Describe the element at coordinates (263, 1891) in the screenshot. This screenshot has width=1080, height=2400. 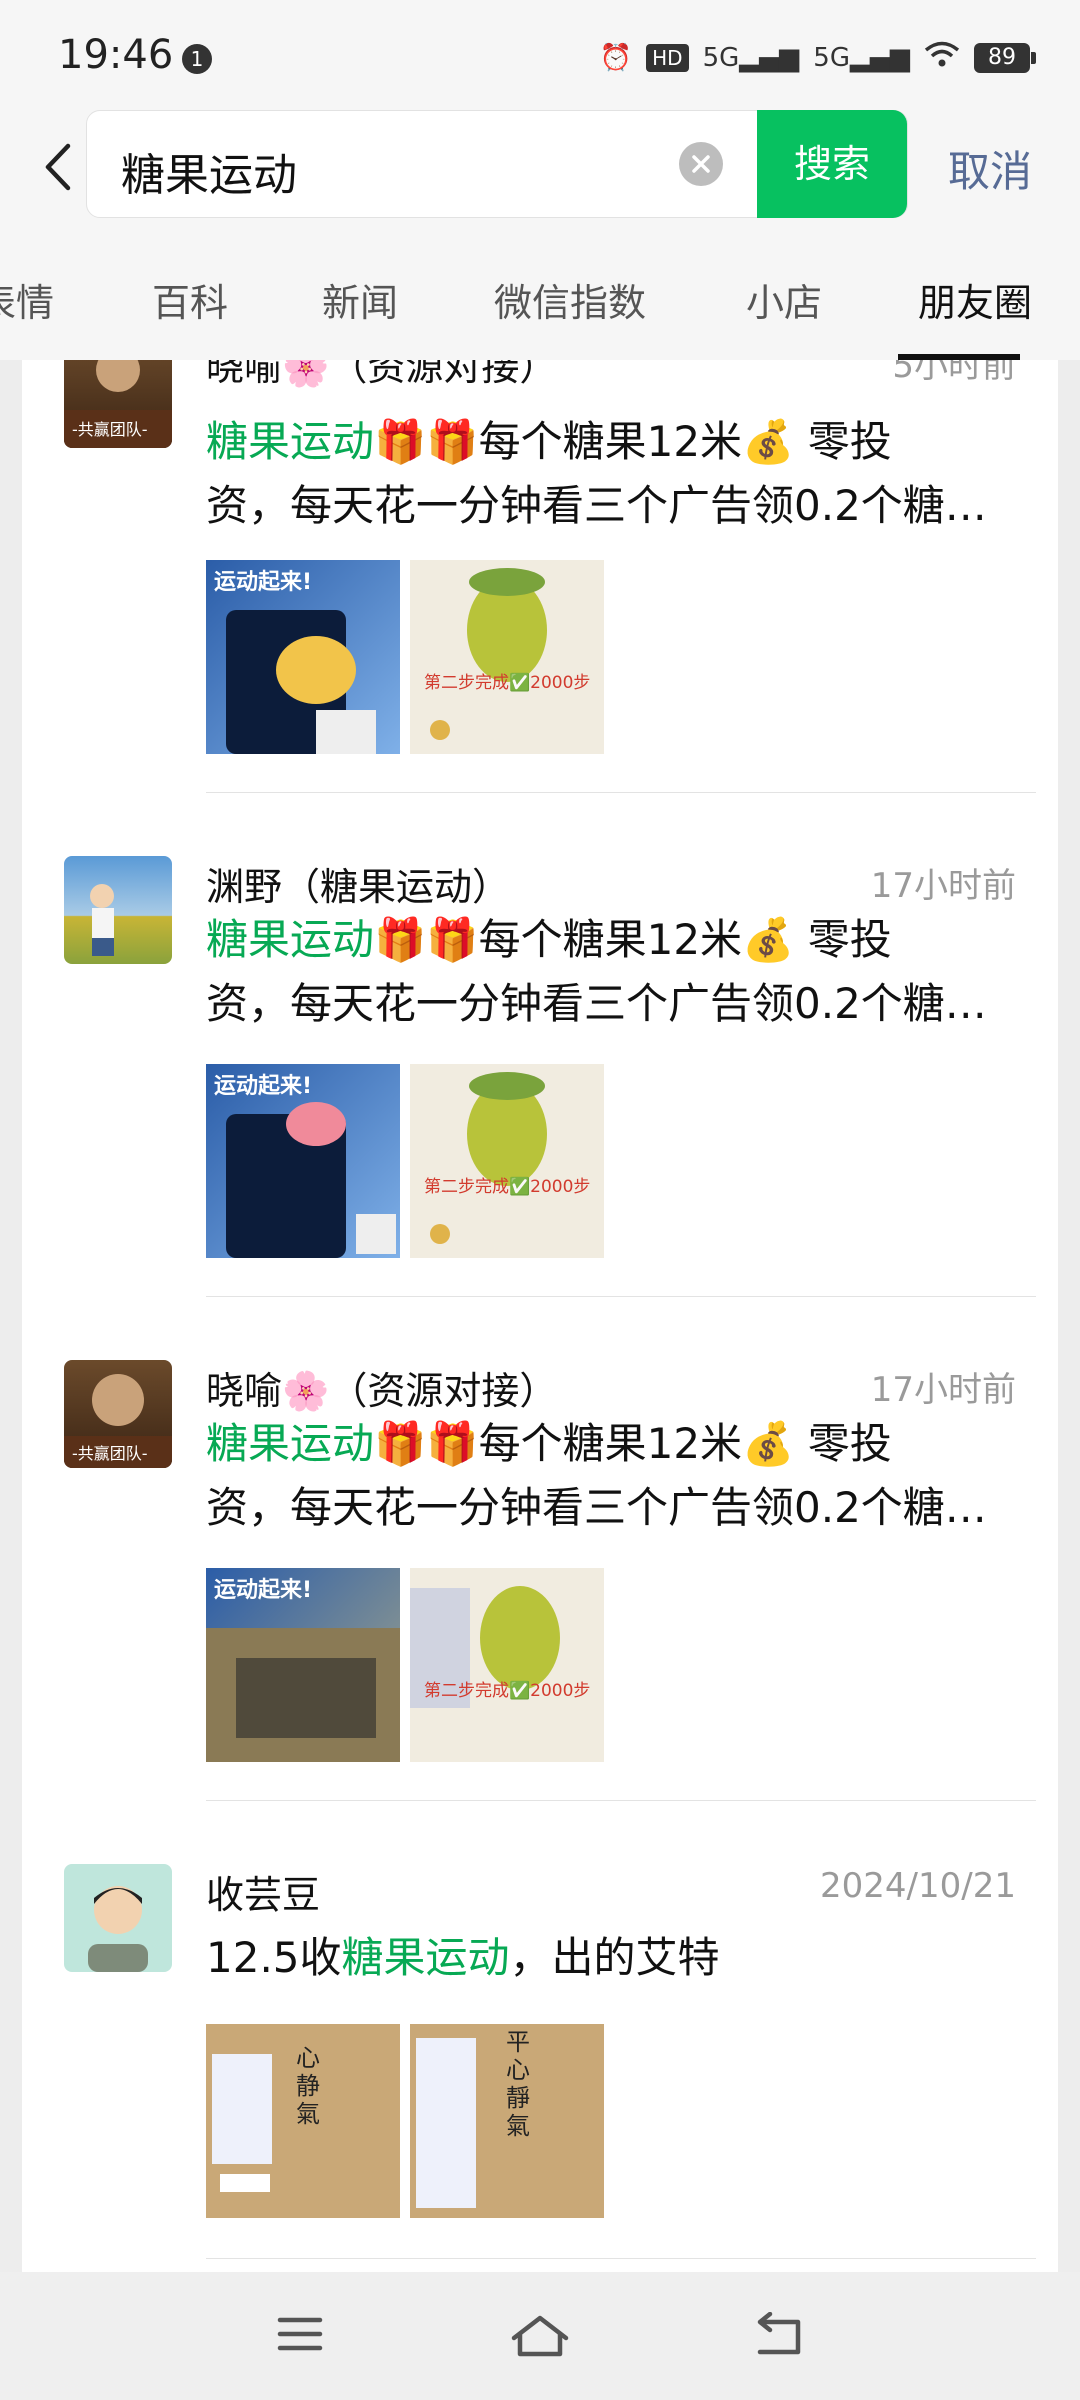
I see `post-author: 收芸豆` at that location.